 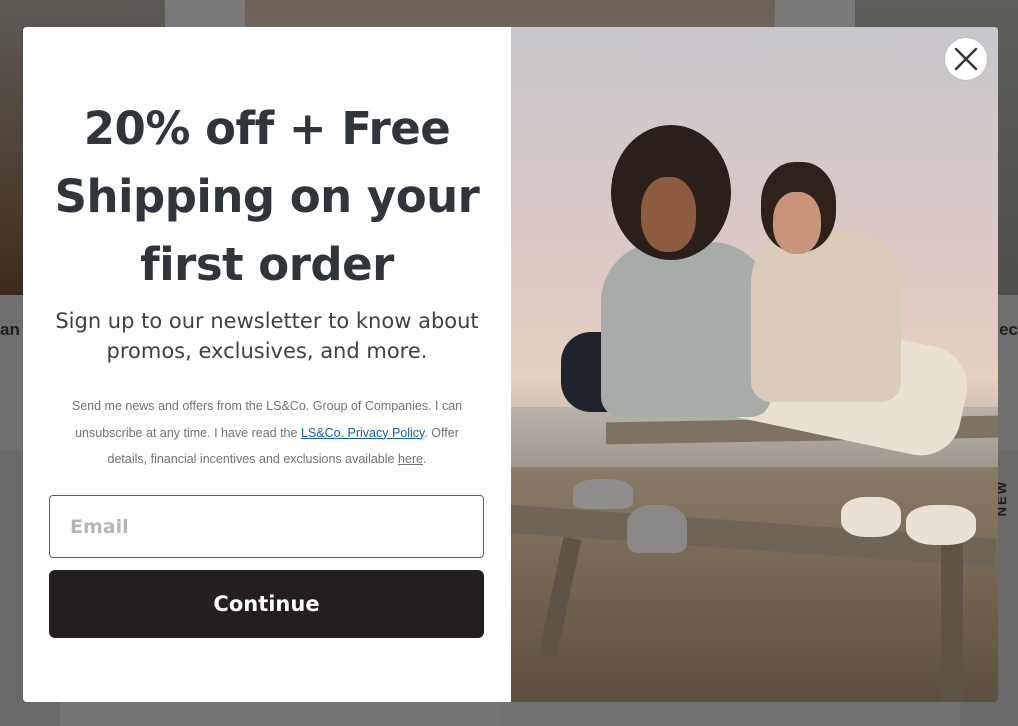 What do you see at coordinates (686, 329) in the screenshot?
I see `photo-person-a-body` at bounding box center [686, 329].